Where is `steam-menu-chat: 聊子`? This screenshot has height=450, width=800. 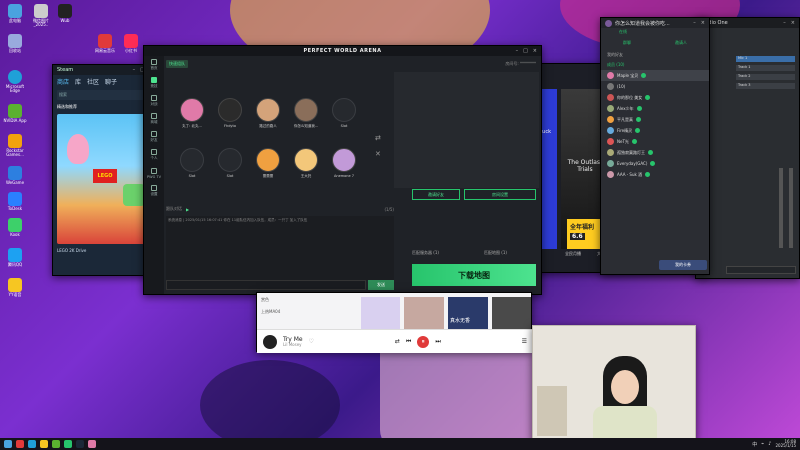 steam-menu-chat: 聊子 is located at coordinates (111, 81).